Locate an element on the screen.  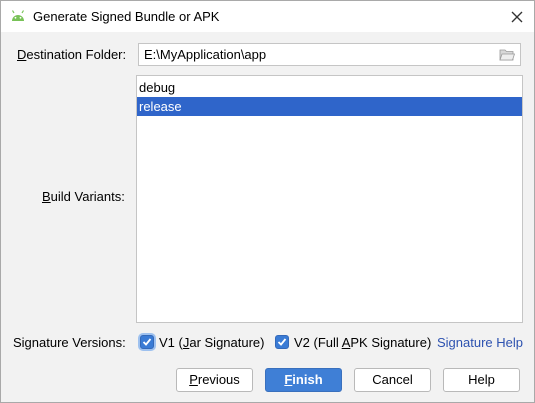
previous-button: Previous is located at coordinates (214, 380).